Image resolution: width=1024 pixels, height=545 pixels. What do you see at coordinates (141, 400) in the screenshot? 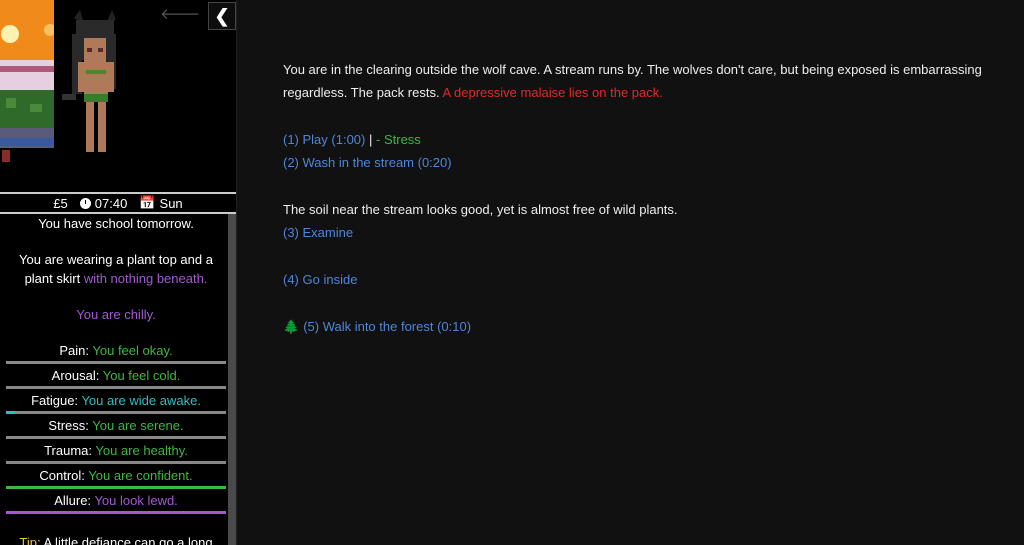
I see `stat-value: You are wide awake.` at bounding box center [141, 400].